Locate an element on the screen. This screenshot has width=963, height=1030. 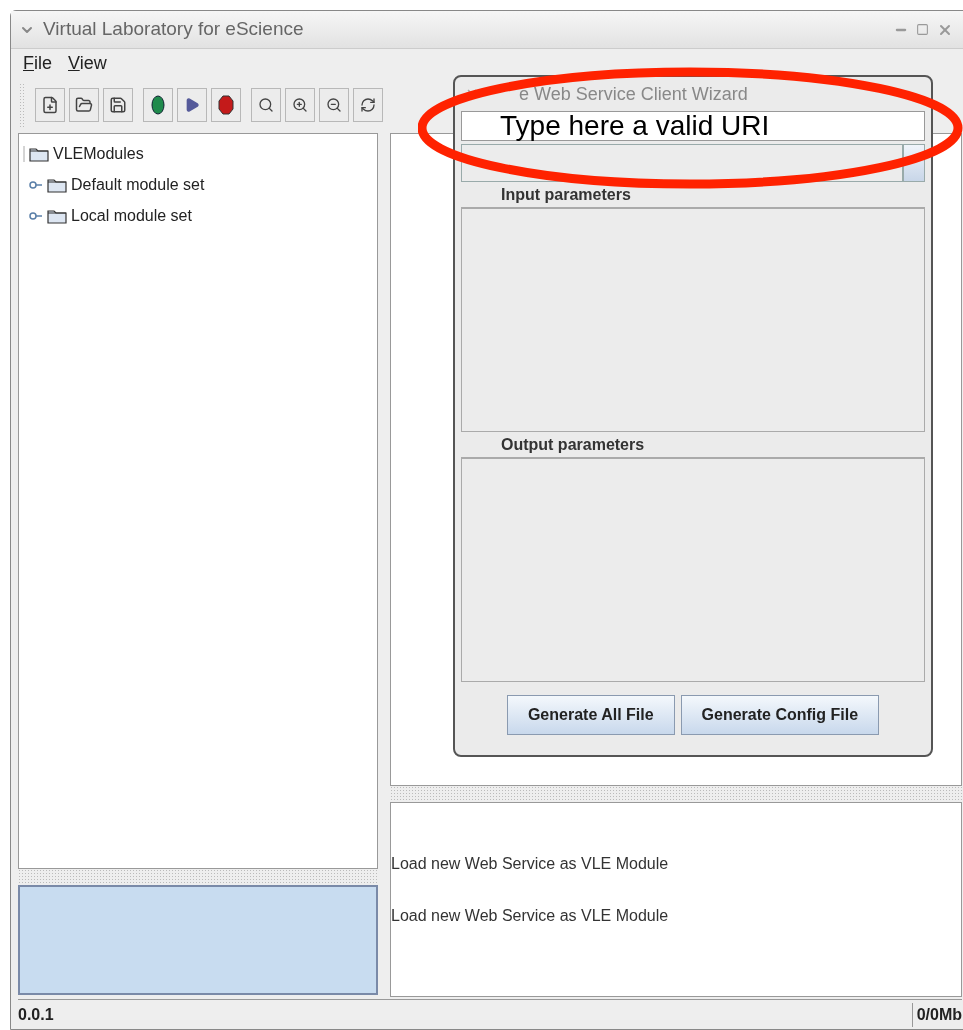
memory-label: 0/0Mb is located at coordinates (936, 1014).